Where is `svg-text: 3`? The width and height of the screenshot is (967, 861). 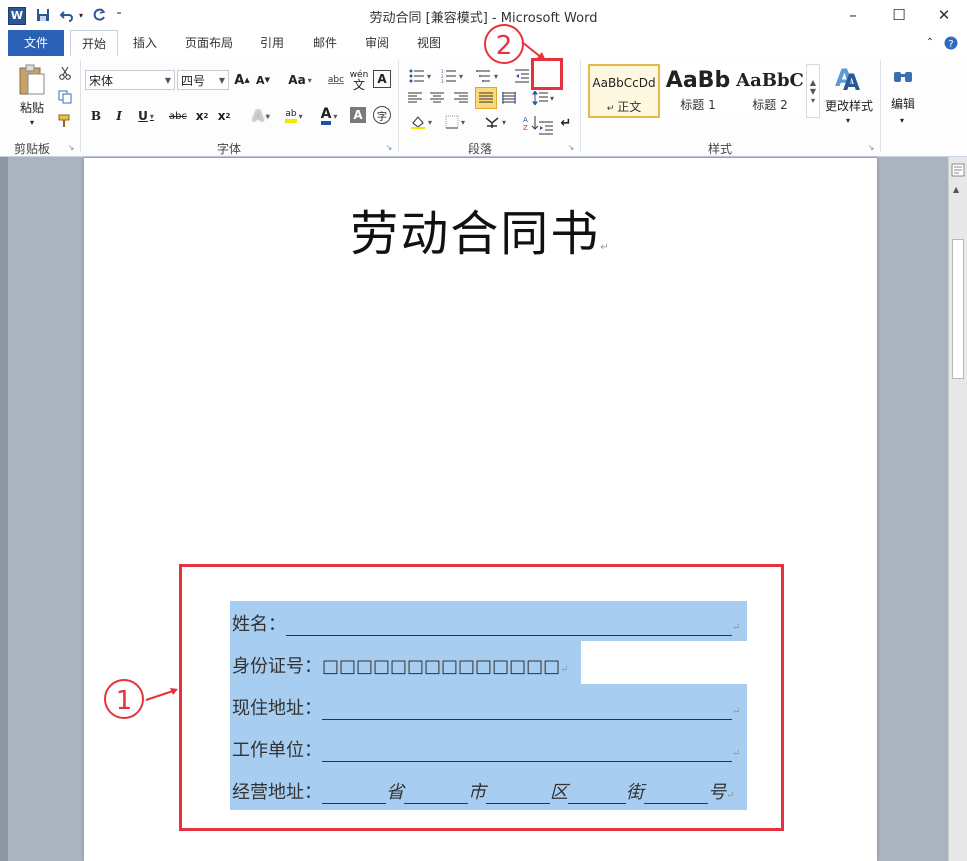
svg-text: 3 is located at coordinates (442, 81).